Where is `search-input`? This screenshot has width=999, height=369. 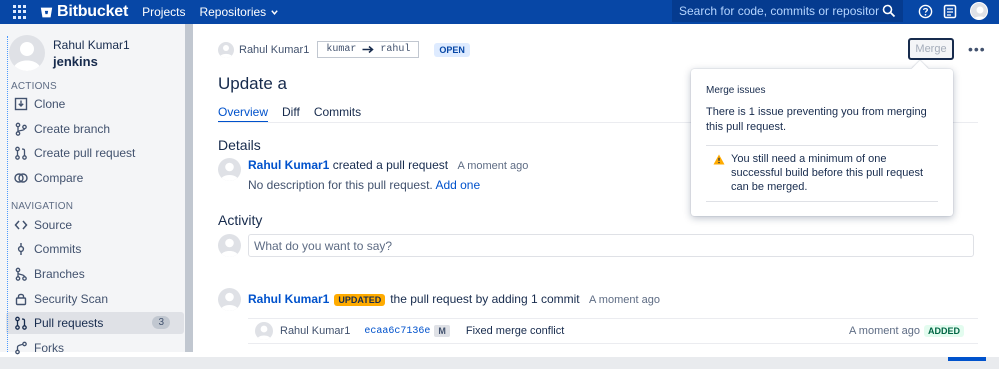
search-input is located at coordinates (779, 11).